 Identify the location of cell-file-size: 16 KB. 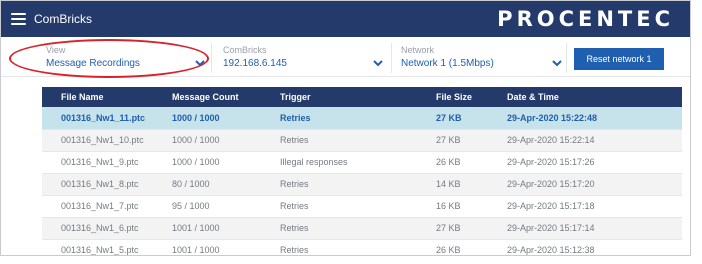
(448, 206).